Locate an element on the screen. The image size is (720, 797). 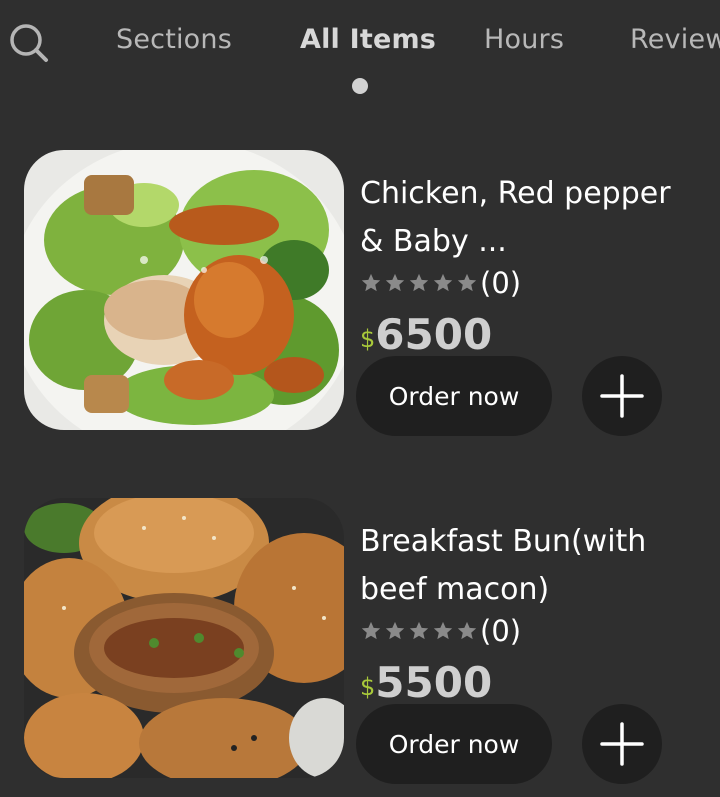
price-amount: 6500 is located at coordinates (434, 334).